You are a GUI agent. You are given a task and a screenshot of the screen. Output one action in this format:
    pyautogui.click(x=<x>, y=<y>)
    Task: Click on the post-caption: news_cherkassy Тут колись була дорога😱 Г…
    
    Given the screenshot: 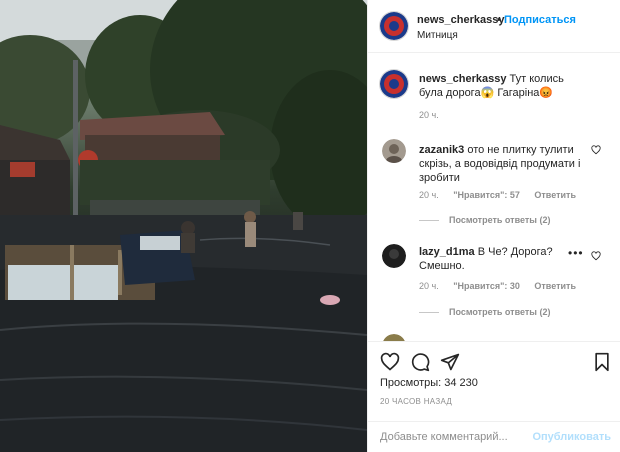 What is the action you would take?
    pyautogui.click(x=494, y=86)
    